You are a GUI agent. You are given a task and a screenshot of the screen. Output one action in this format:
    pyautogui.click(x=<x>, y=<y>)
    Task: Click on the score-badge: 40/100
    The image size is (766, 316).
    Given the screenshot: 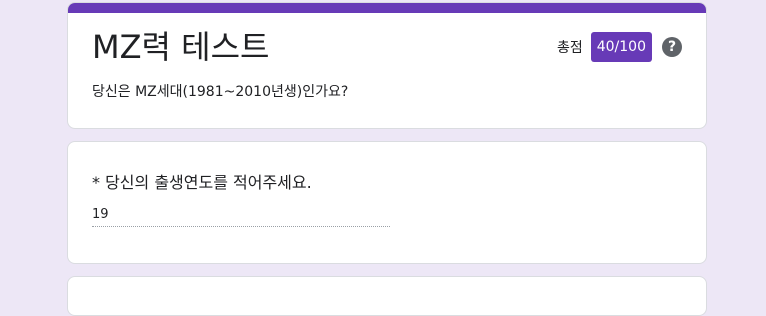 What is the action you would take?
    pyautogui.click(x=621, y=47)
    